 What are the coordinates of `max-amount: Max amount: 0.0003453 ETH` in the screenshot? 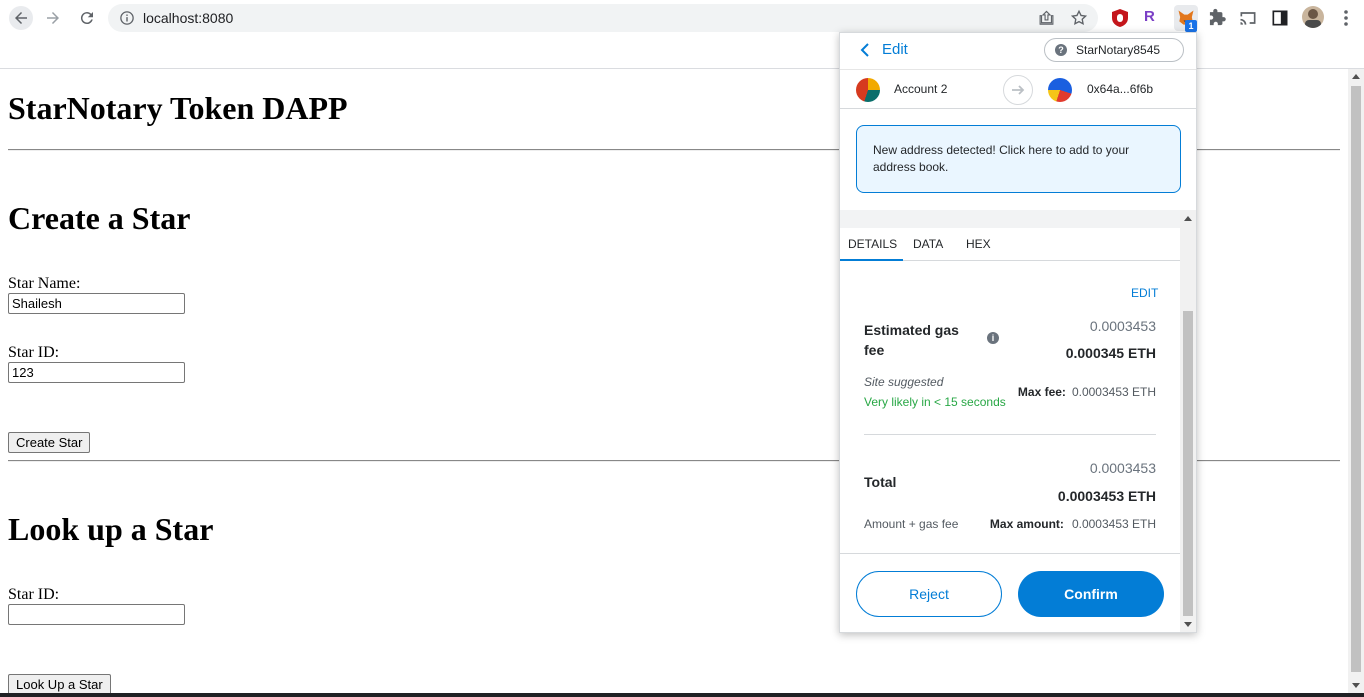 It's located at (1073, 524).